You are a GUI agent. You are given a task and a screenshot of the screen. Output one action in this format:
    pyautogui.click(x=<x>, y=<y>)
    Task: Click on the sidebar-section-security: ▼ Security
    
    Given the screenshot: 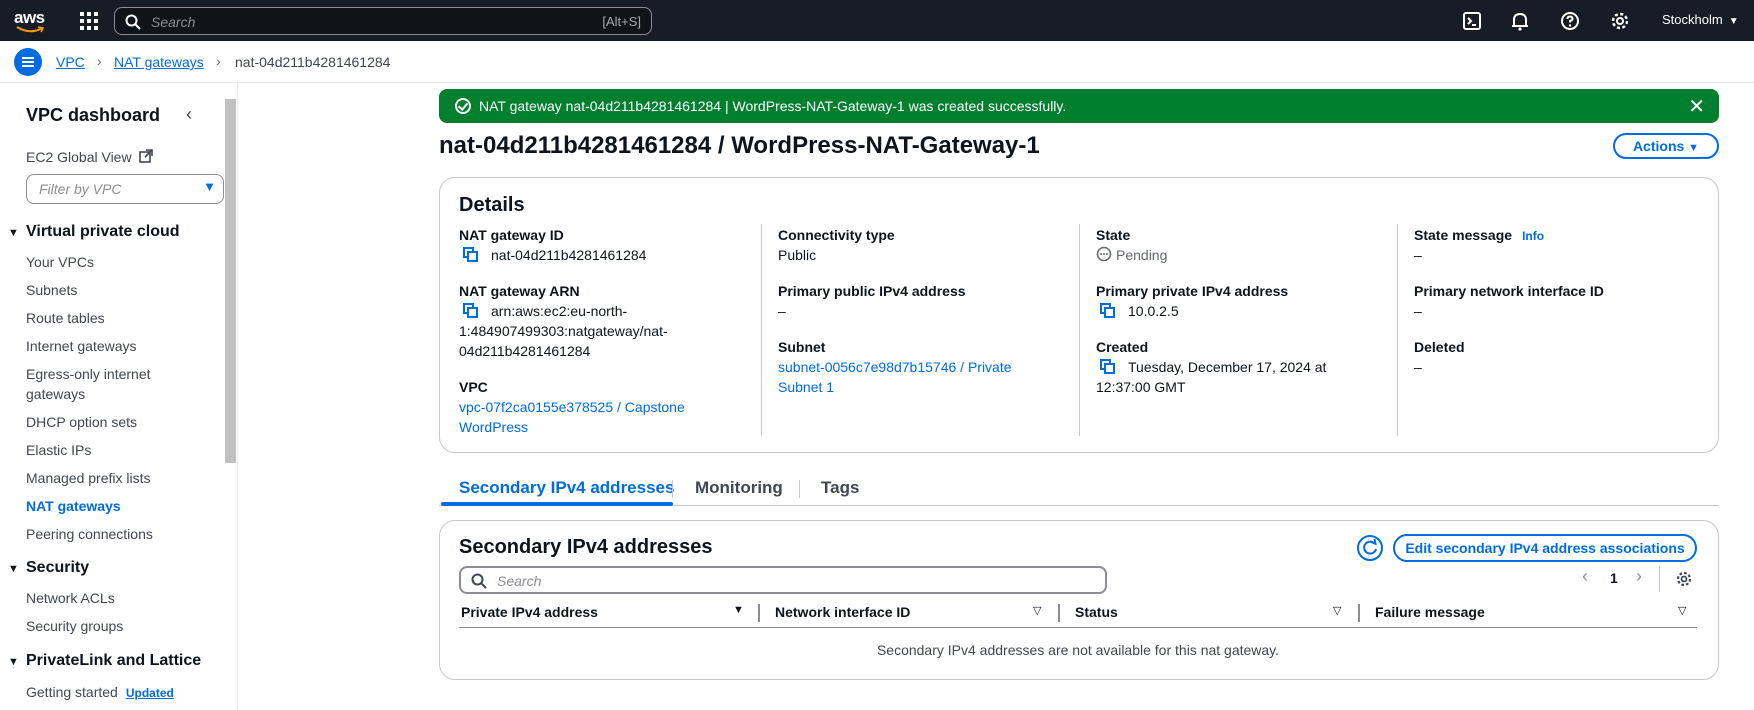 What is the action you would take?
    pyautogui.click(x=48, y=568)
    